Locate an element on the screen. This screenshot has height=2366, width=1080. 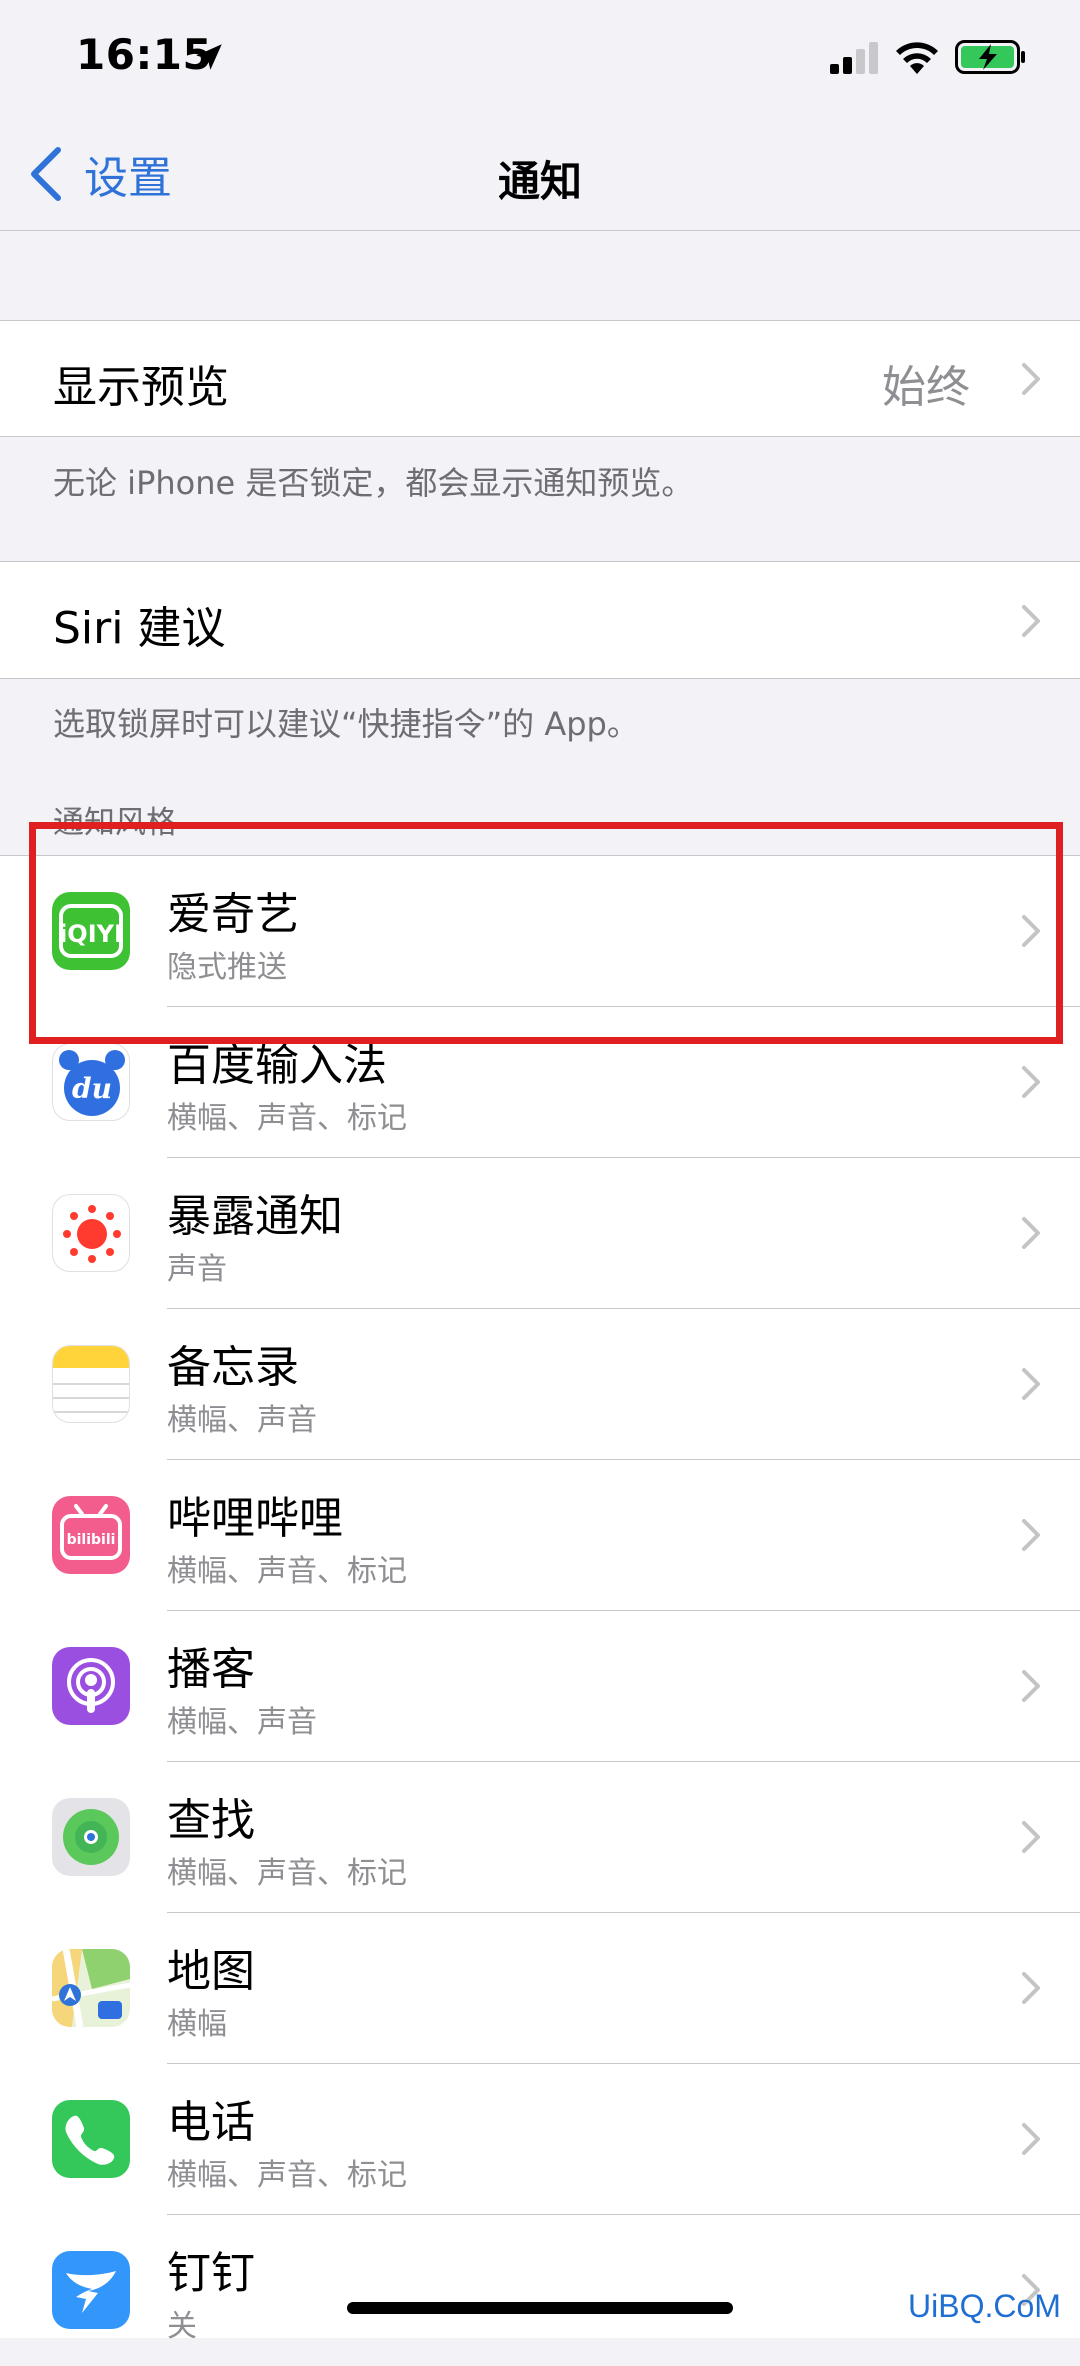
navigation-bar: 设置 通知 is located at coordinates (540, 175).